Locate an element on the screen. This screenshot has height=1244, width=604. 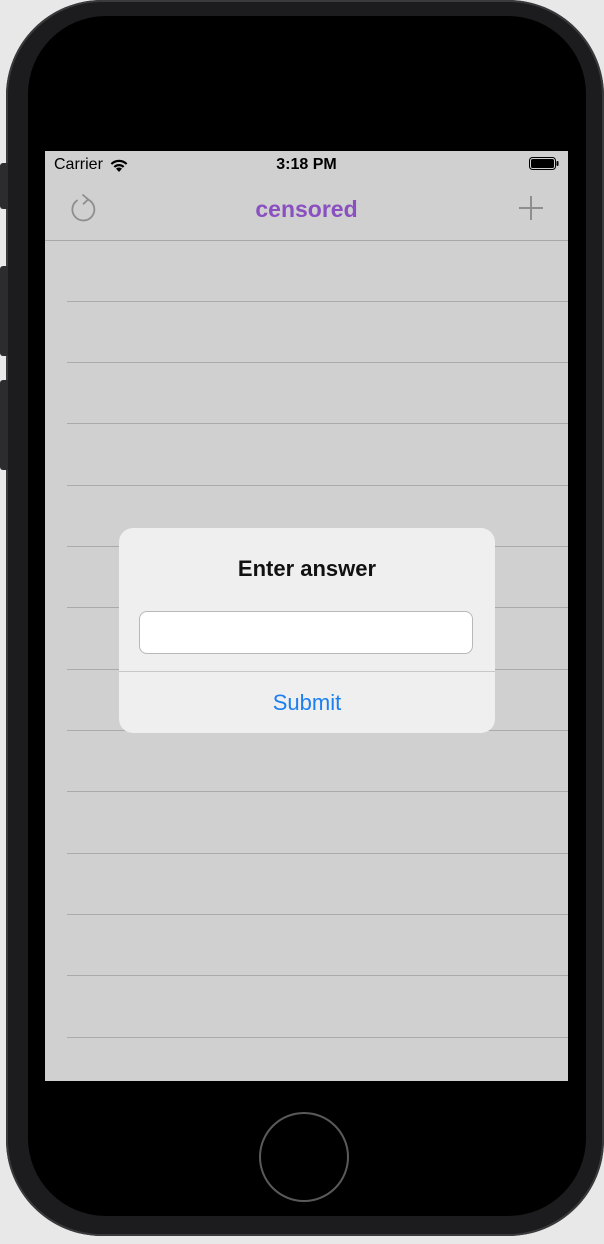
volume-up-button is located at coordinates (4, 311).